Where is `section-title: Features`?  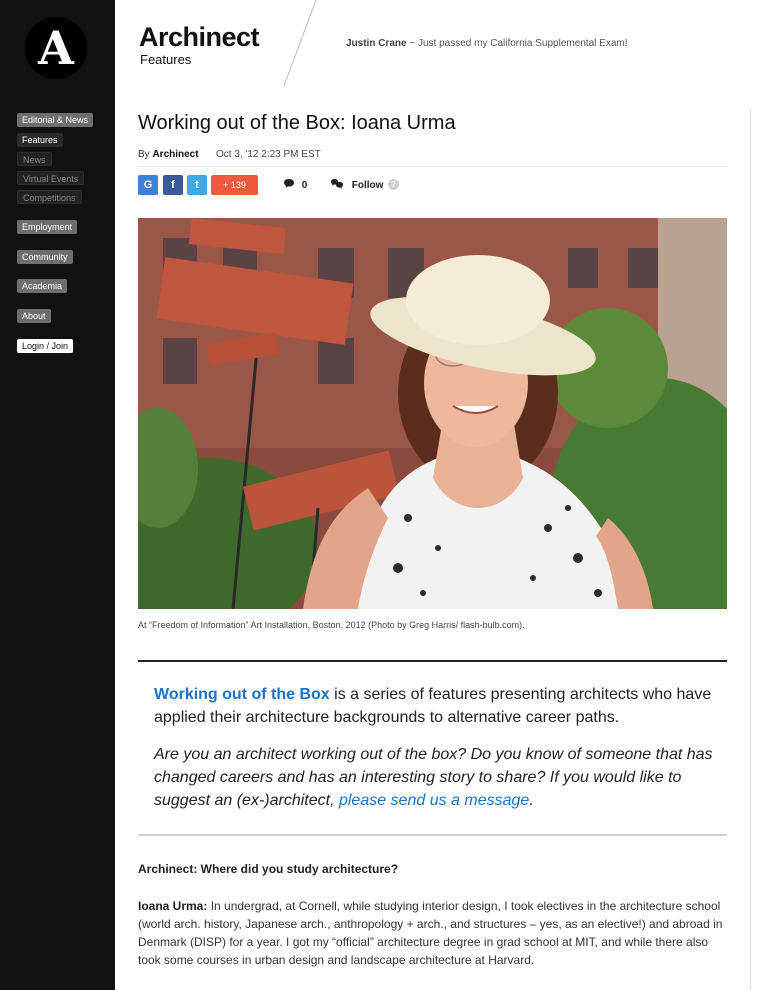
section-title: Features is located at coordinates (165, 59).